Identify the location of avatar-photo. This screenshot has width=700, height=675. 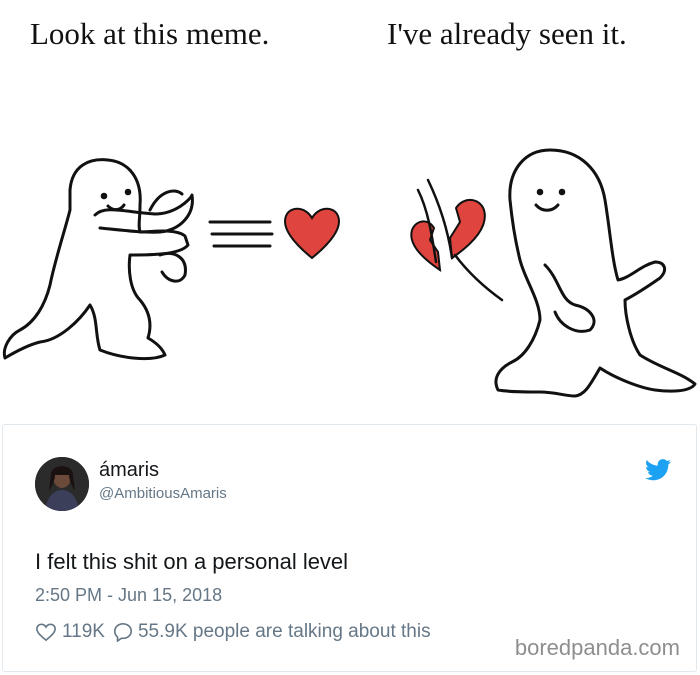
(62, 484).